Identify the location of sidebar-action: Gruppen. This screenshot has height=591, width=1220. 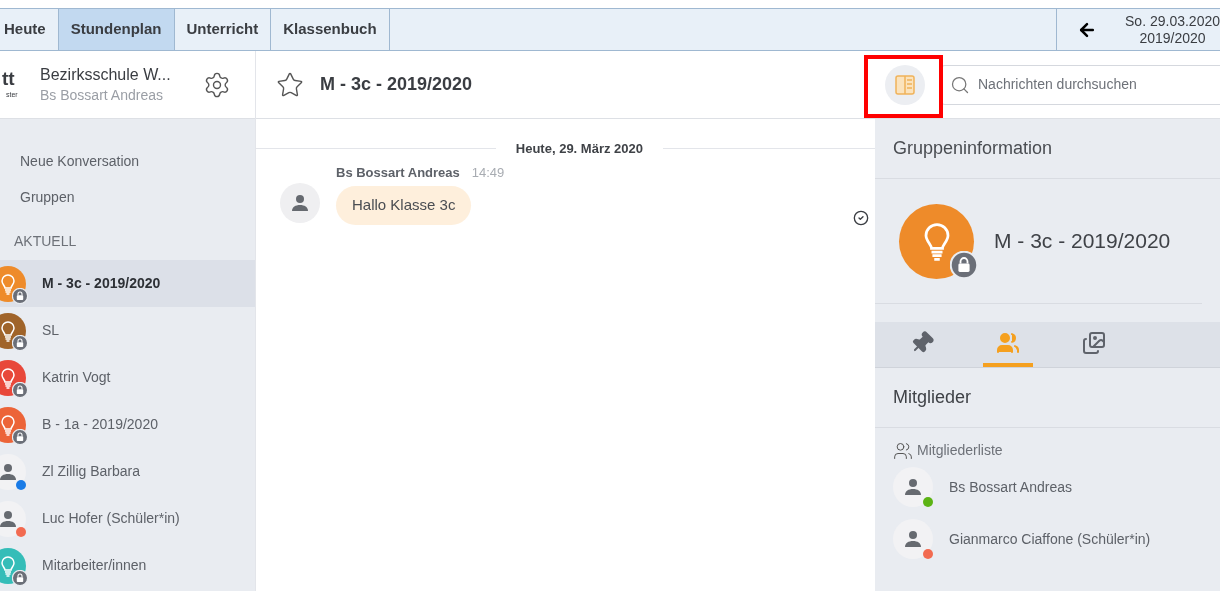
(127, 197).